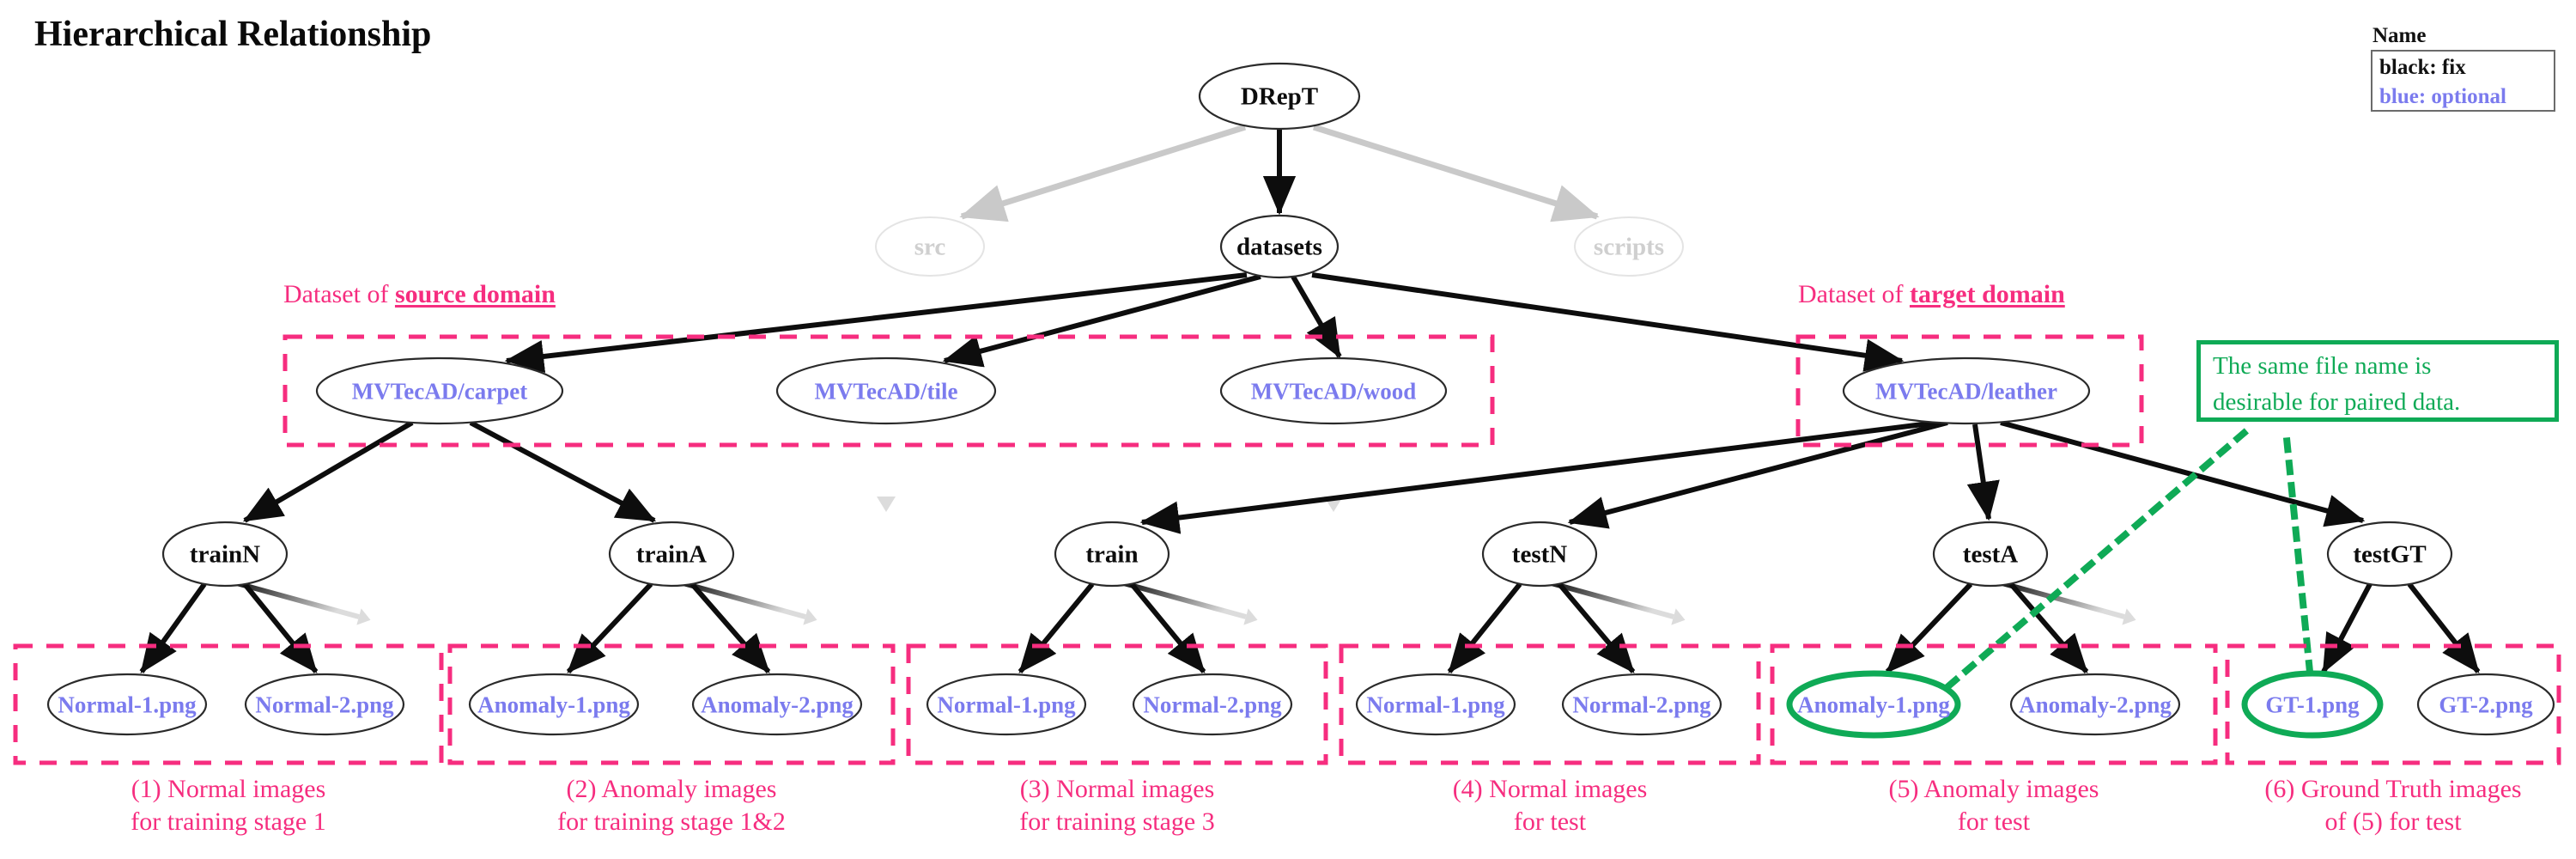  What do you see at coordinates (2485, 704) in the screenshot?
I see `leaf-node-gt-2-png-11-ellipse` at bounding box center [2485, 704].